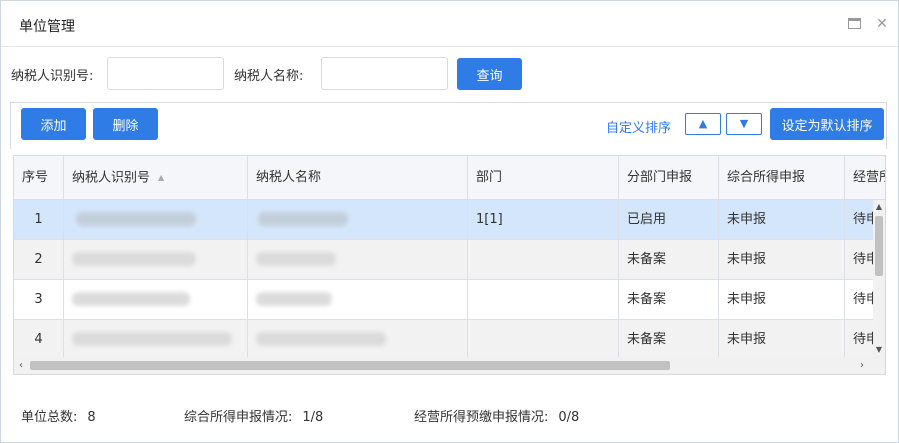  Describe the element at coordinates (703, 124) in the screenshot. I see `move-up-button: ▲` at that location.